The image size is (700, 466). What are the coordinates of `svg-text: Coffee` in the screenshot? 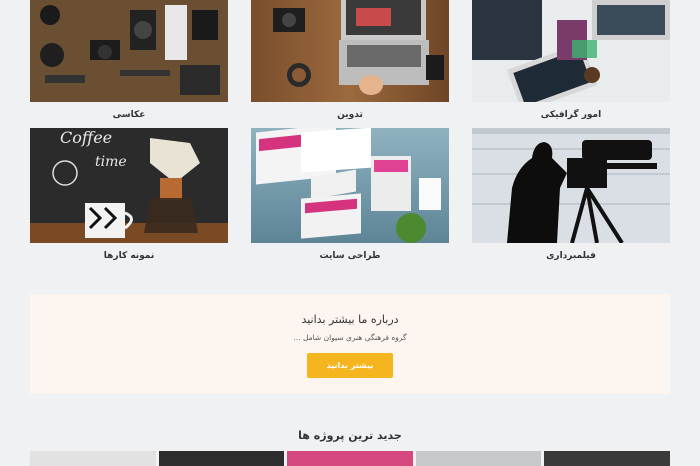 It's located at (86, 137).